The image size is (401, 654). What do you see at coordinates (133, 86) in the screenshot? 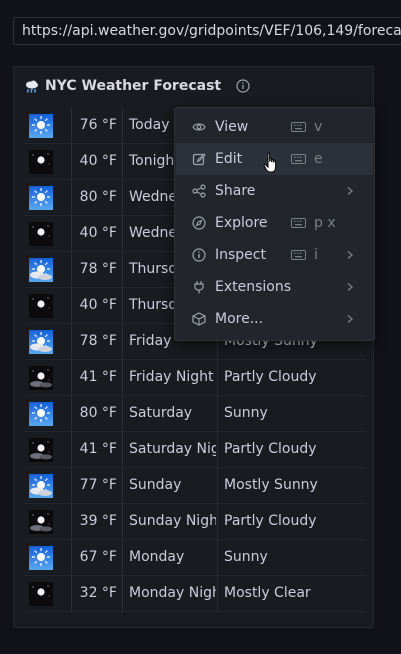
I see `panel-title: NYC Weather Forecast` at bounding box center [133, 86].